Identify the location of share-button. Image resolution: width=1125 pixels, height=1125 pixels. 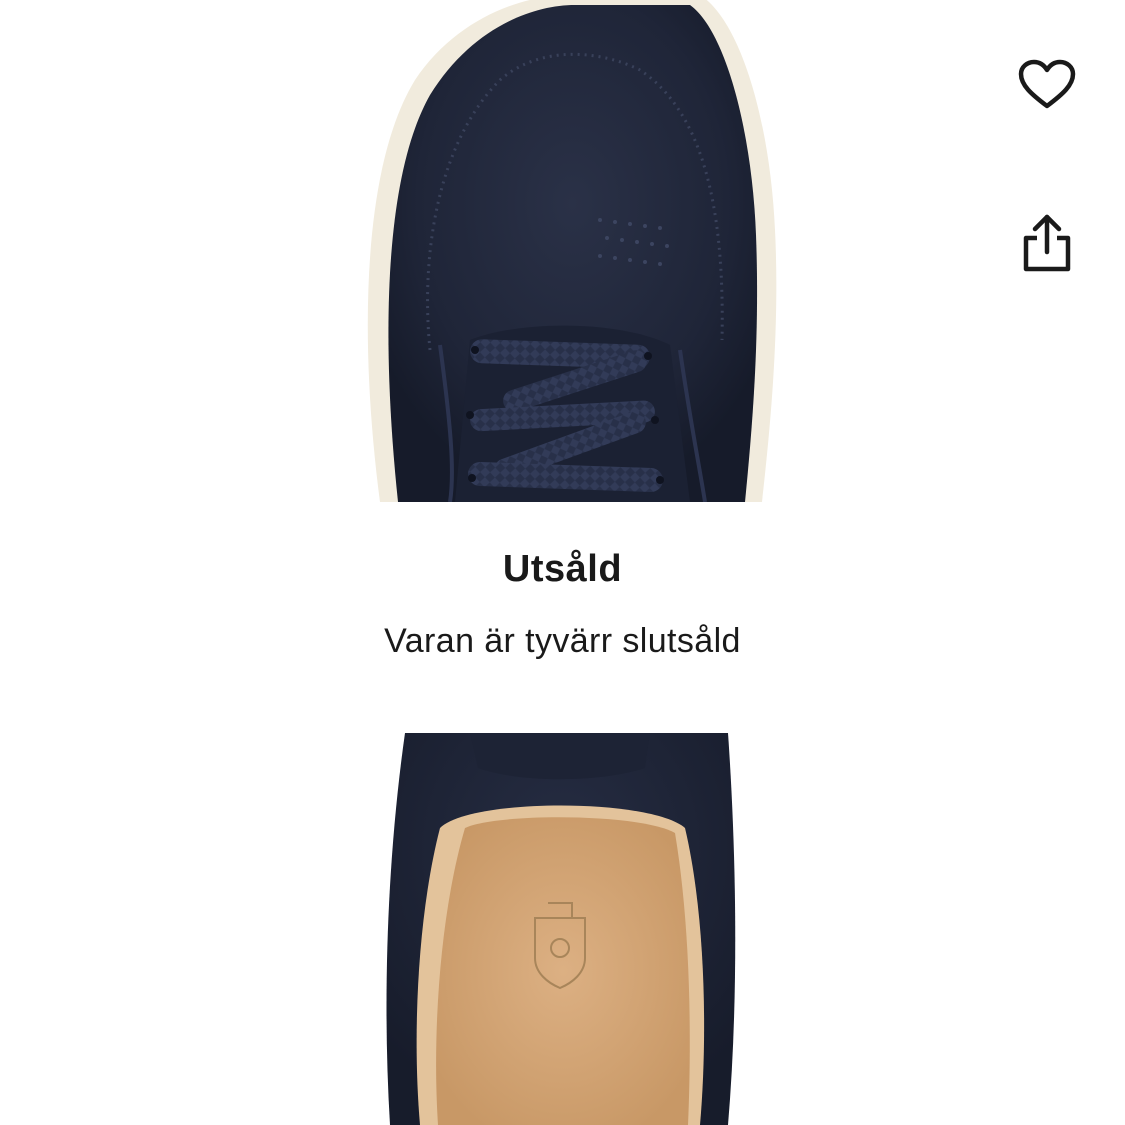
(1047, 243).